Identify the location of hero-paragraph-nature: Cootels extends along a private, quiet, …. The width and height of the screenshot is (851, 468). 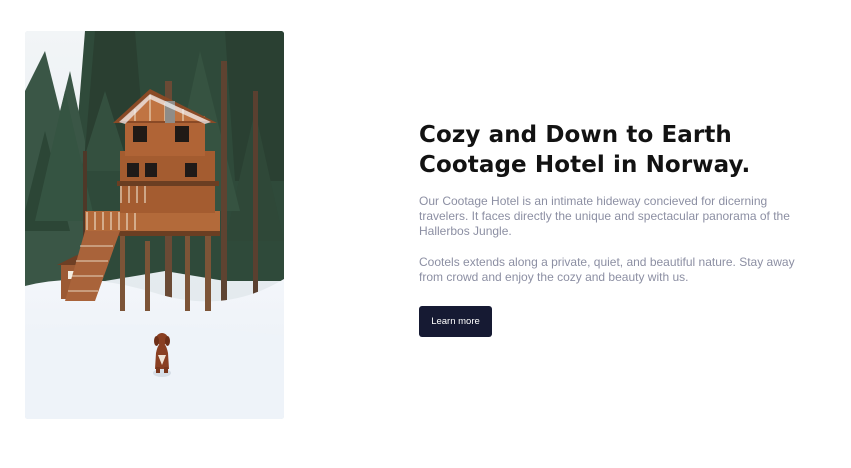
(607, 269).